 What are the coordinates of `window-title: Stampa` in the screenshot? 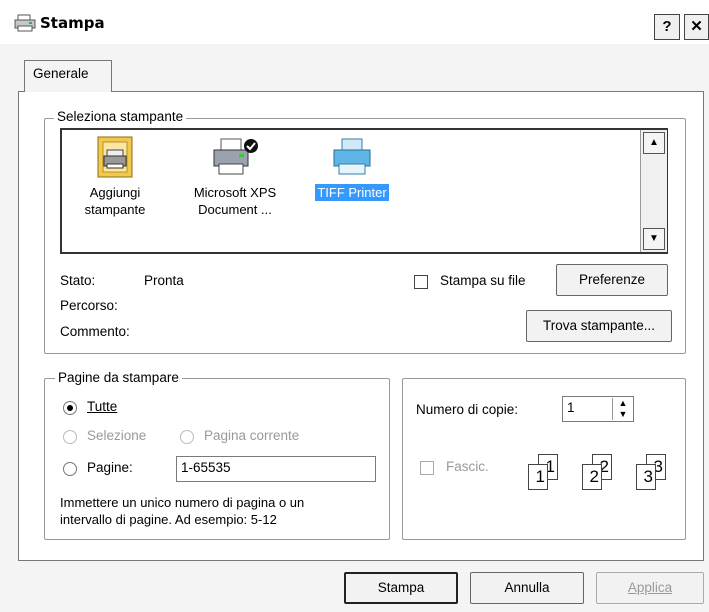 It's located at (72, 23).